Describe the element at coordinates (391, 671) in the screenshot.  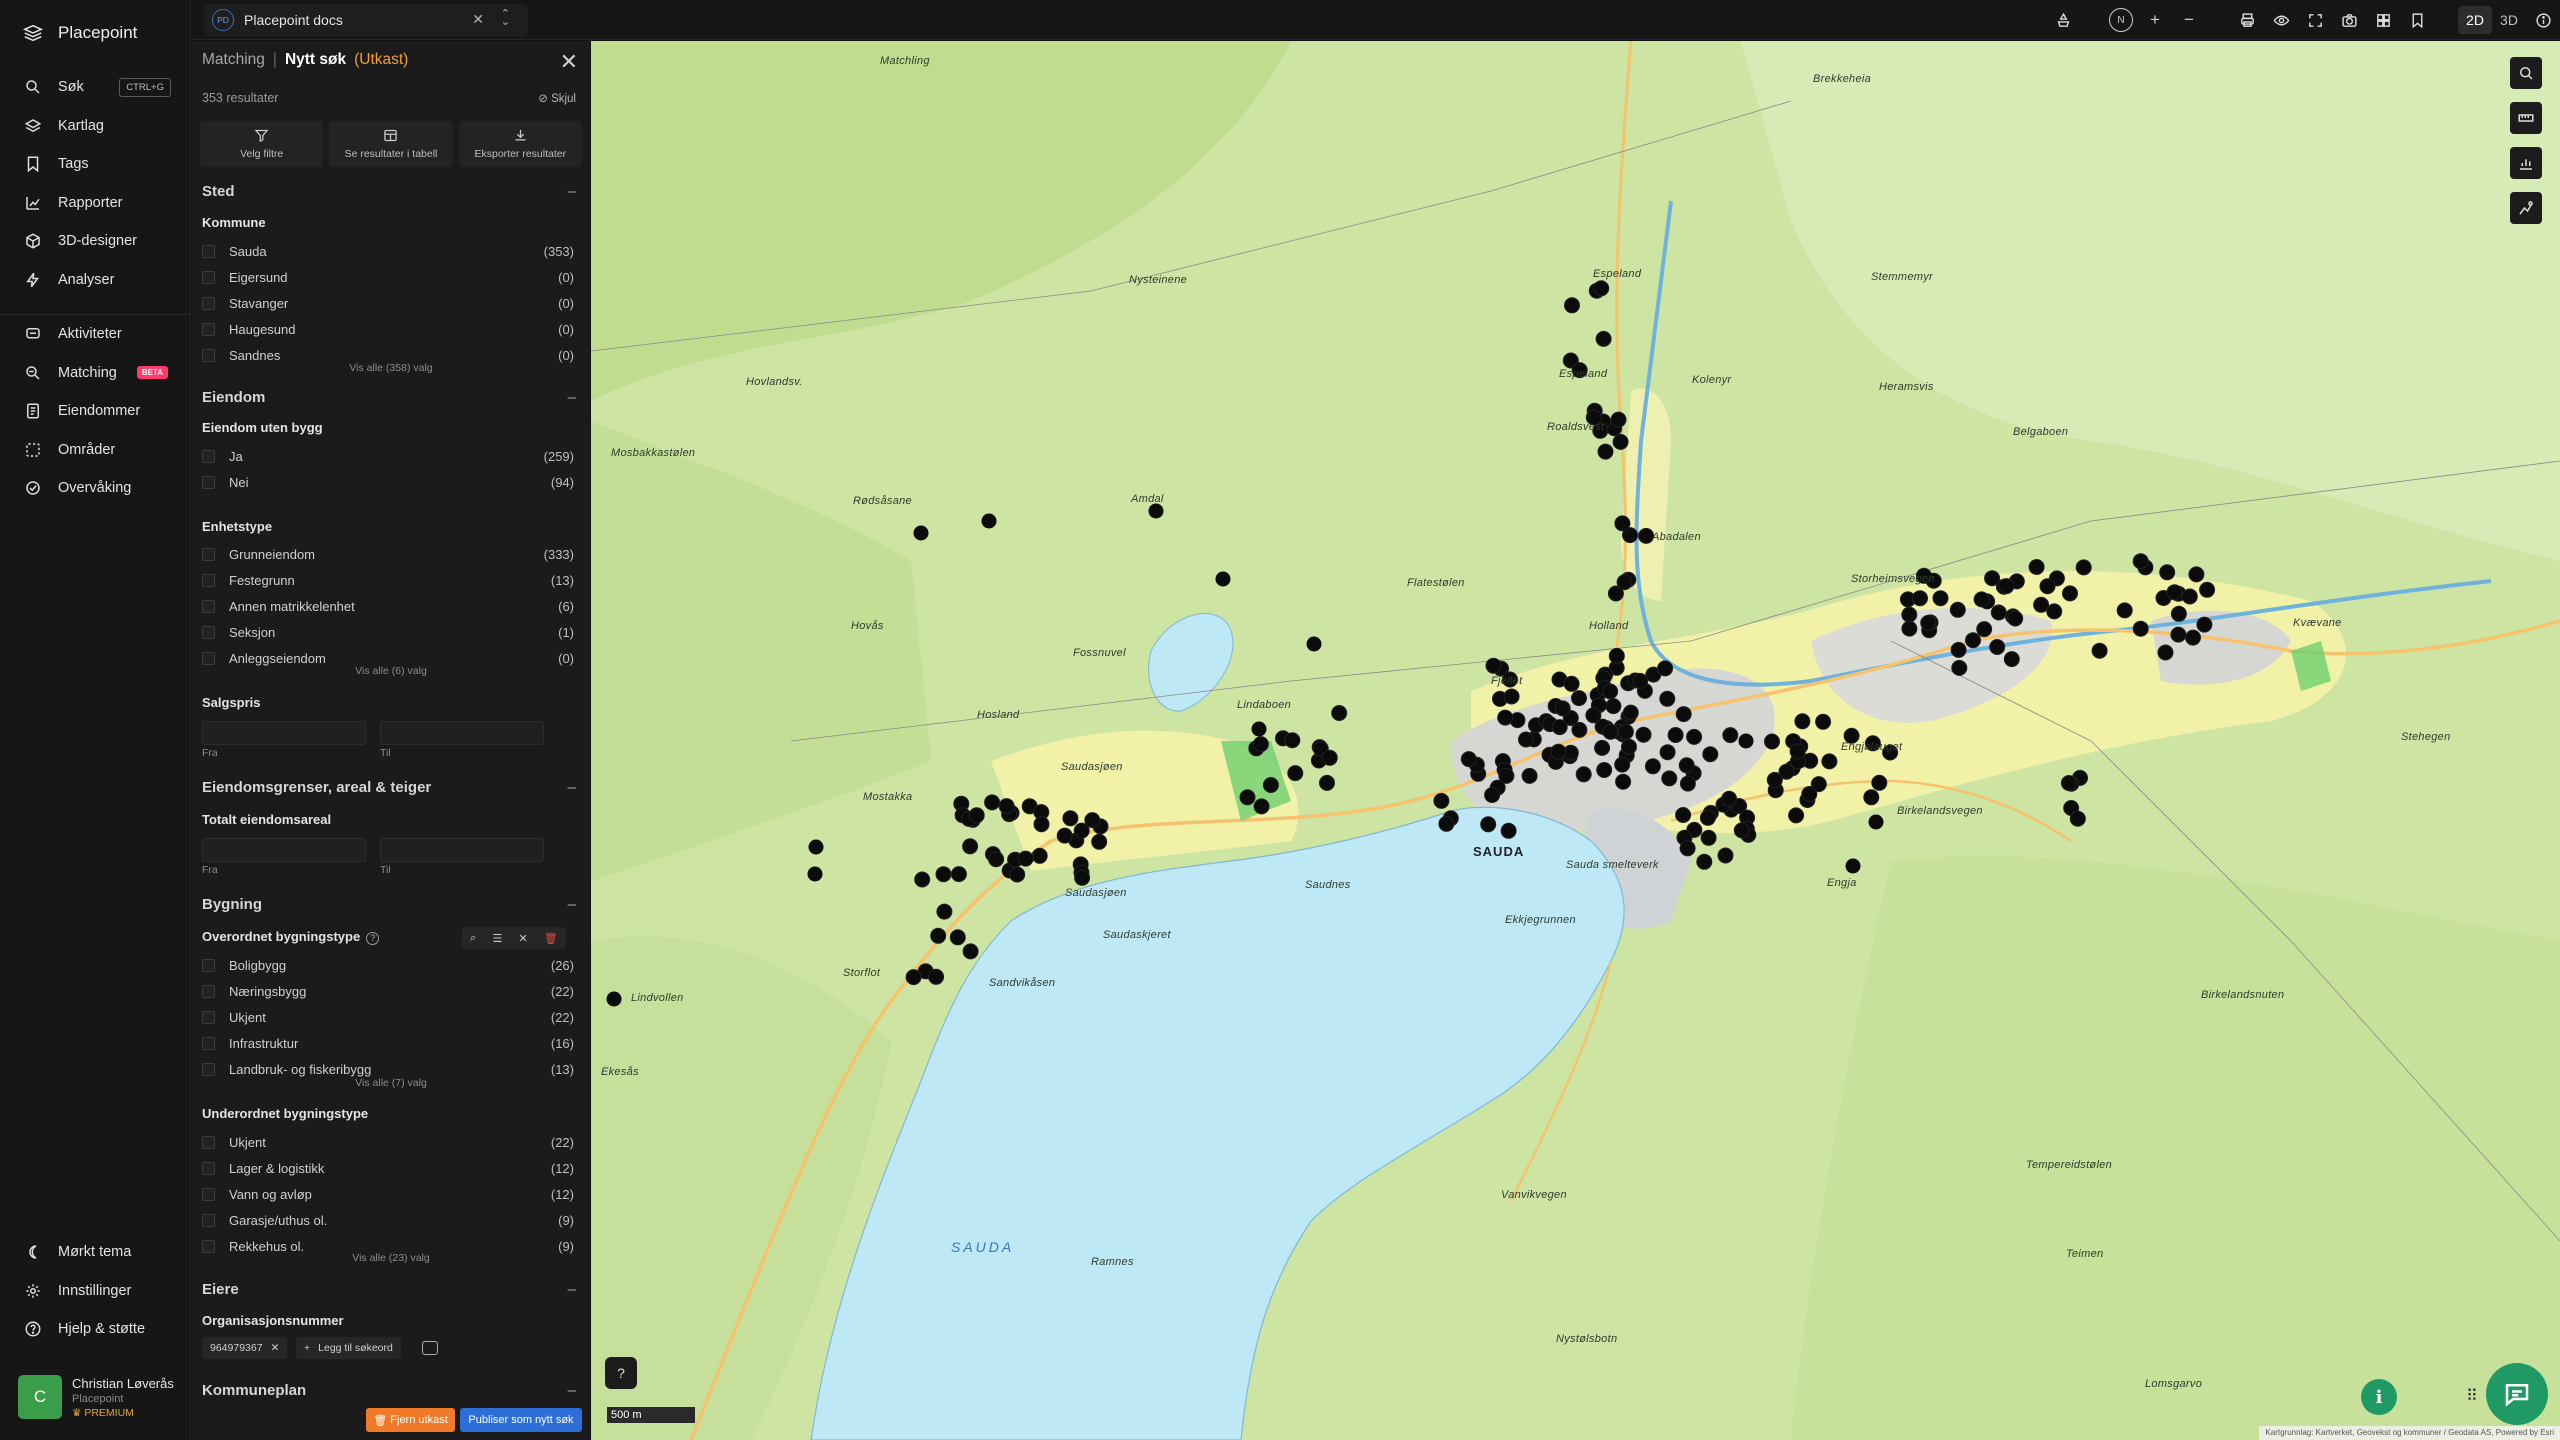
I see `show-all-link: Vis alle (6) valg` at that location.